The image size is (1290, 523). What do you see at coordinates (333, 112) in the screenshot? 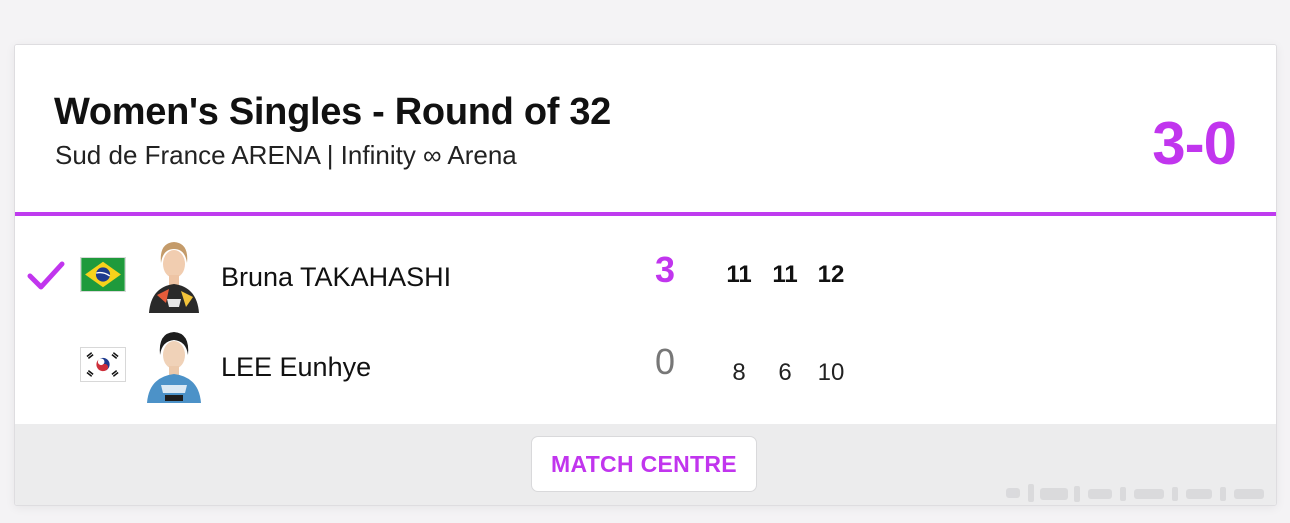
I see `match-title: Women's Singles - Round of 32` at bounding box center [333, 112].